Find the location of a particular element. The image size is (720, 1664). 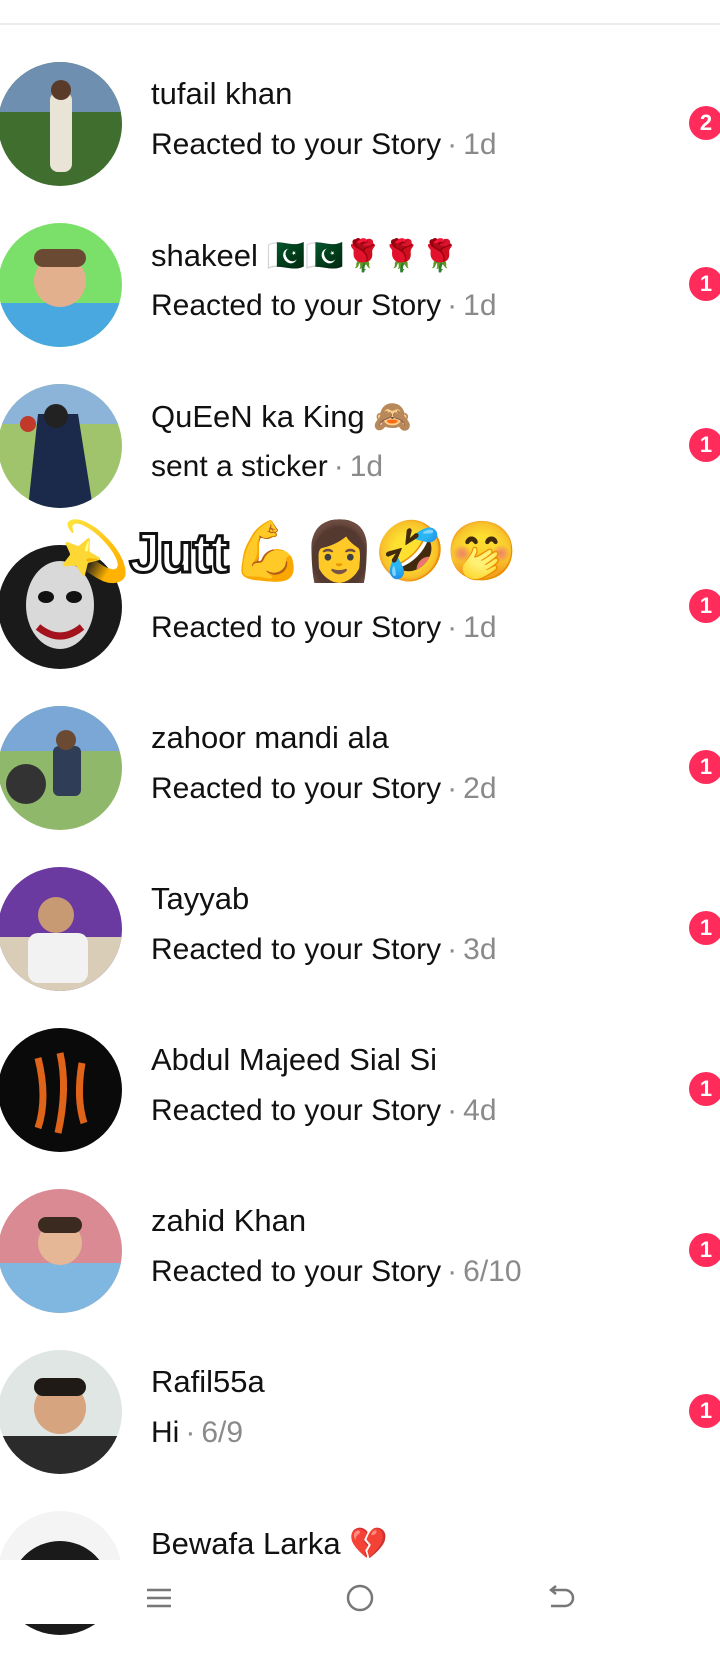

contact-name: zahoor mandi ala is located at coordinates (270, 737).